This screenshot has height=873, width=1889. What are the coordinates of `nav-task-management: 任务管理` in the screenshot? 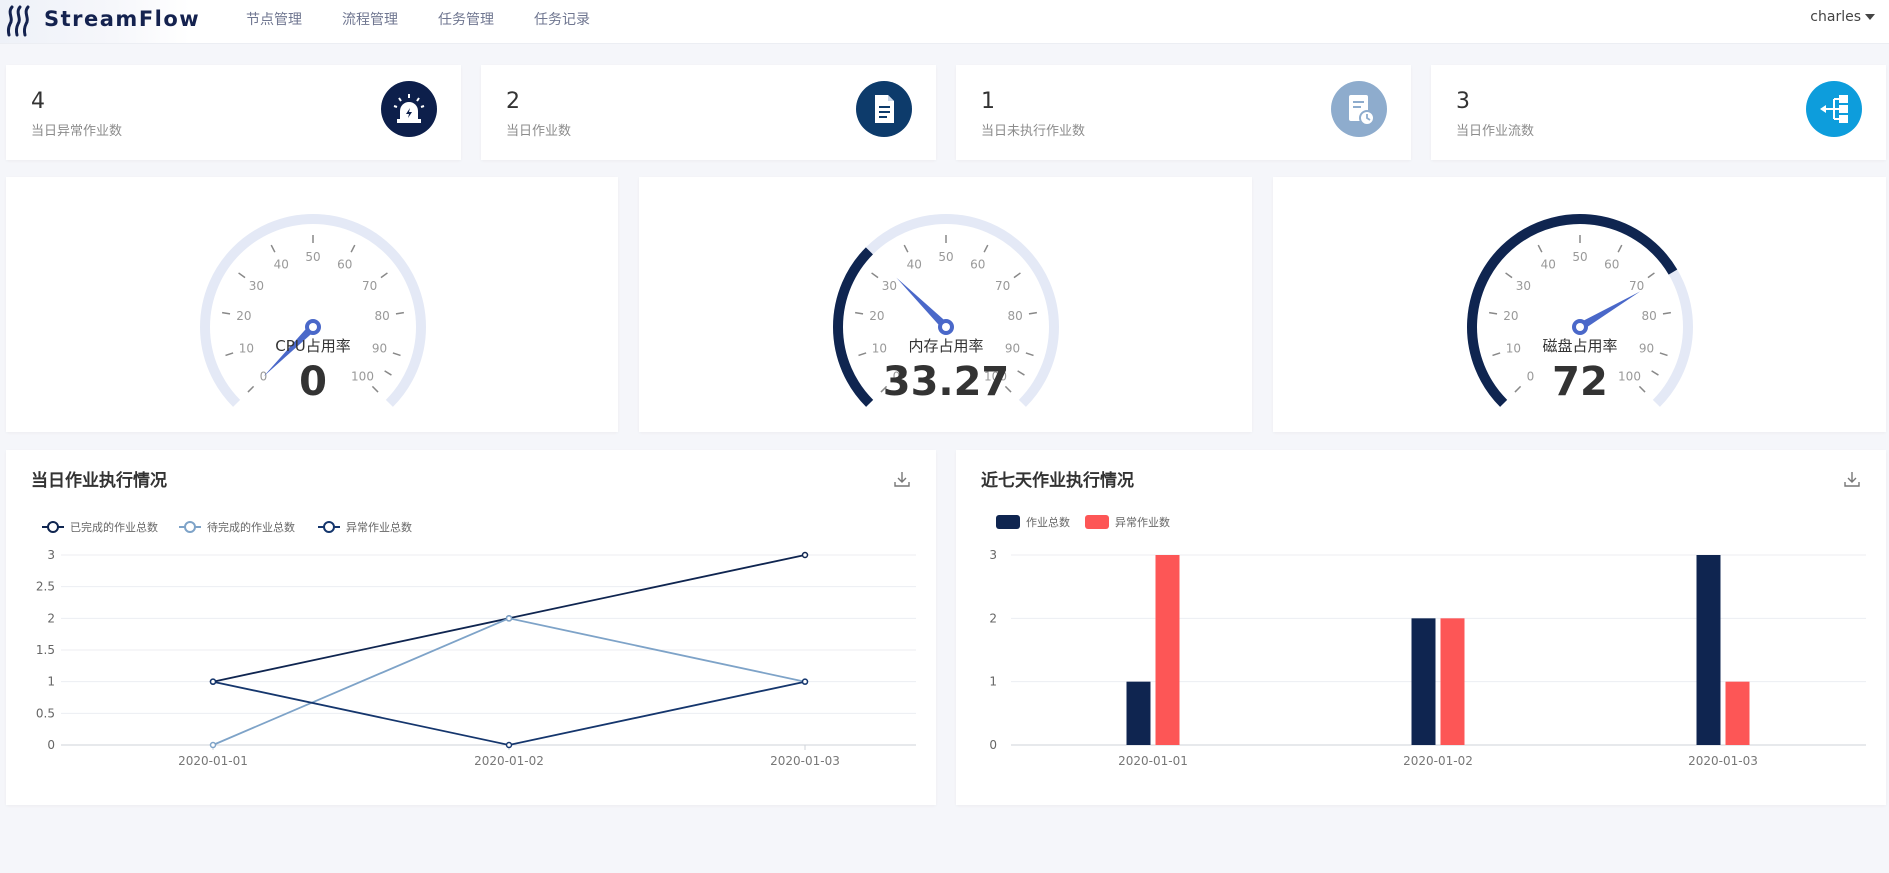 It's located at (466, 19).